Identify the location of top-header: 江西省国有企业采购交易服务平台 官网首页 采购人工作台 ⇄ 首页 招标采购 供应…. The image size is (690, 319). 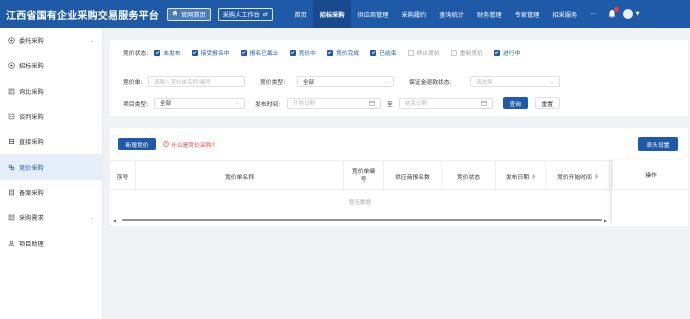
(345, 14).